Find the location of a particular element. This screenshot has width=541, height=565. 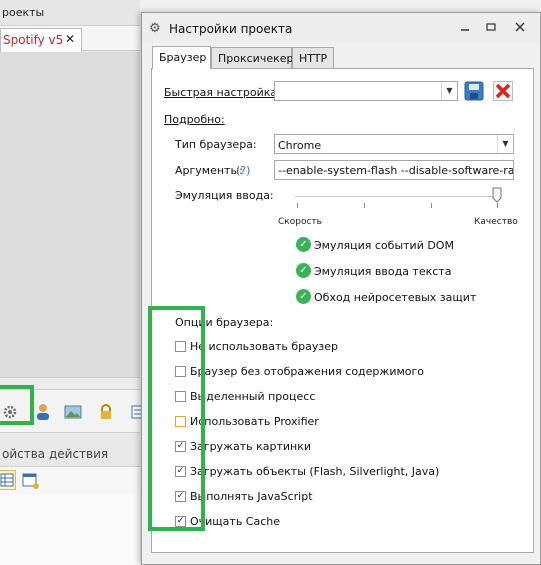

image-icon is located at coordinates (73, 412).